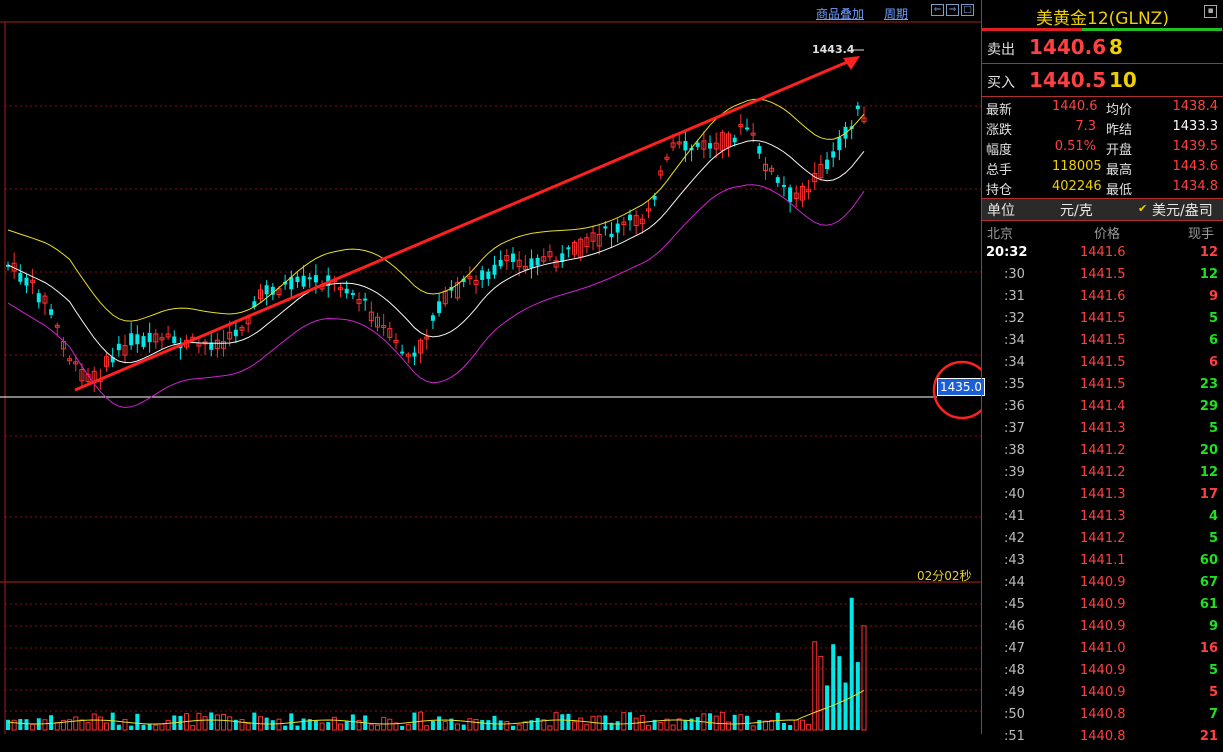 The height and width of the screenshot is (752, 1223). What do you see at coordinates (1014, 582) in the screenshot?
I see `tick-time: :44` at bounding box center [1014, 582].